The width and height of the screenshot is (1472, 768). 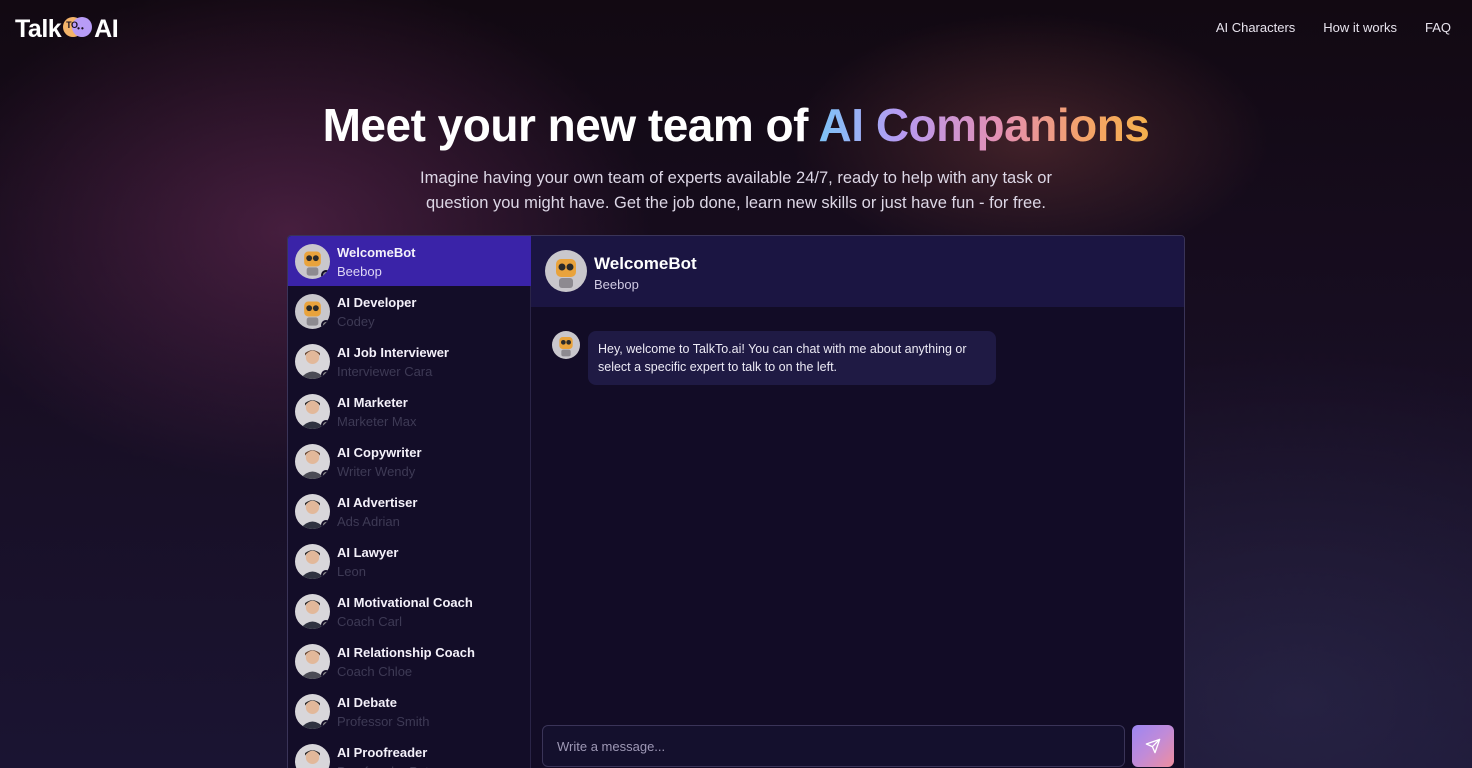 What do you see at coordinates (351, 571) in the screenshot?
I see `character-persona: Leon` at bounding box center [351, 571].